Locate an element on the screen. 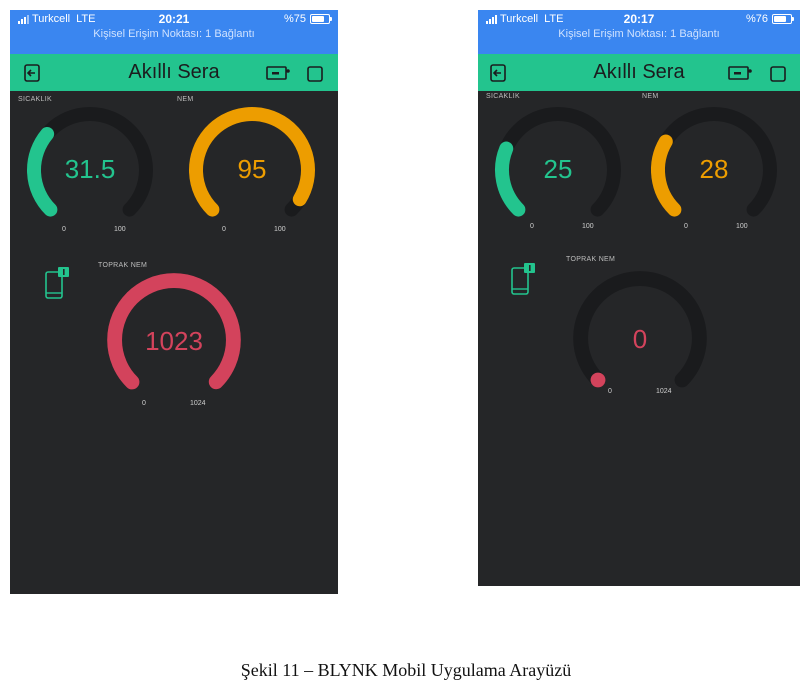  gauge-value: 31.5 is located at coordinates (90, 169).